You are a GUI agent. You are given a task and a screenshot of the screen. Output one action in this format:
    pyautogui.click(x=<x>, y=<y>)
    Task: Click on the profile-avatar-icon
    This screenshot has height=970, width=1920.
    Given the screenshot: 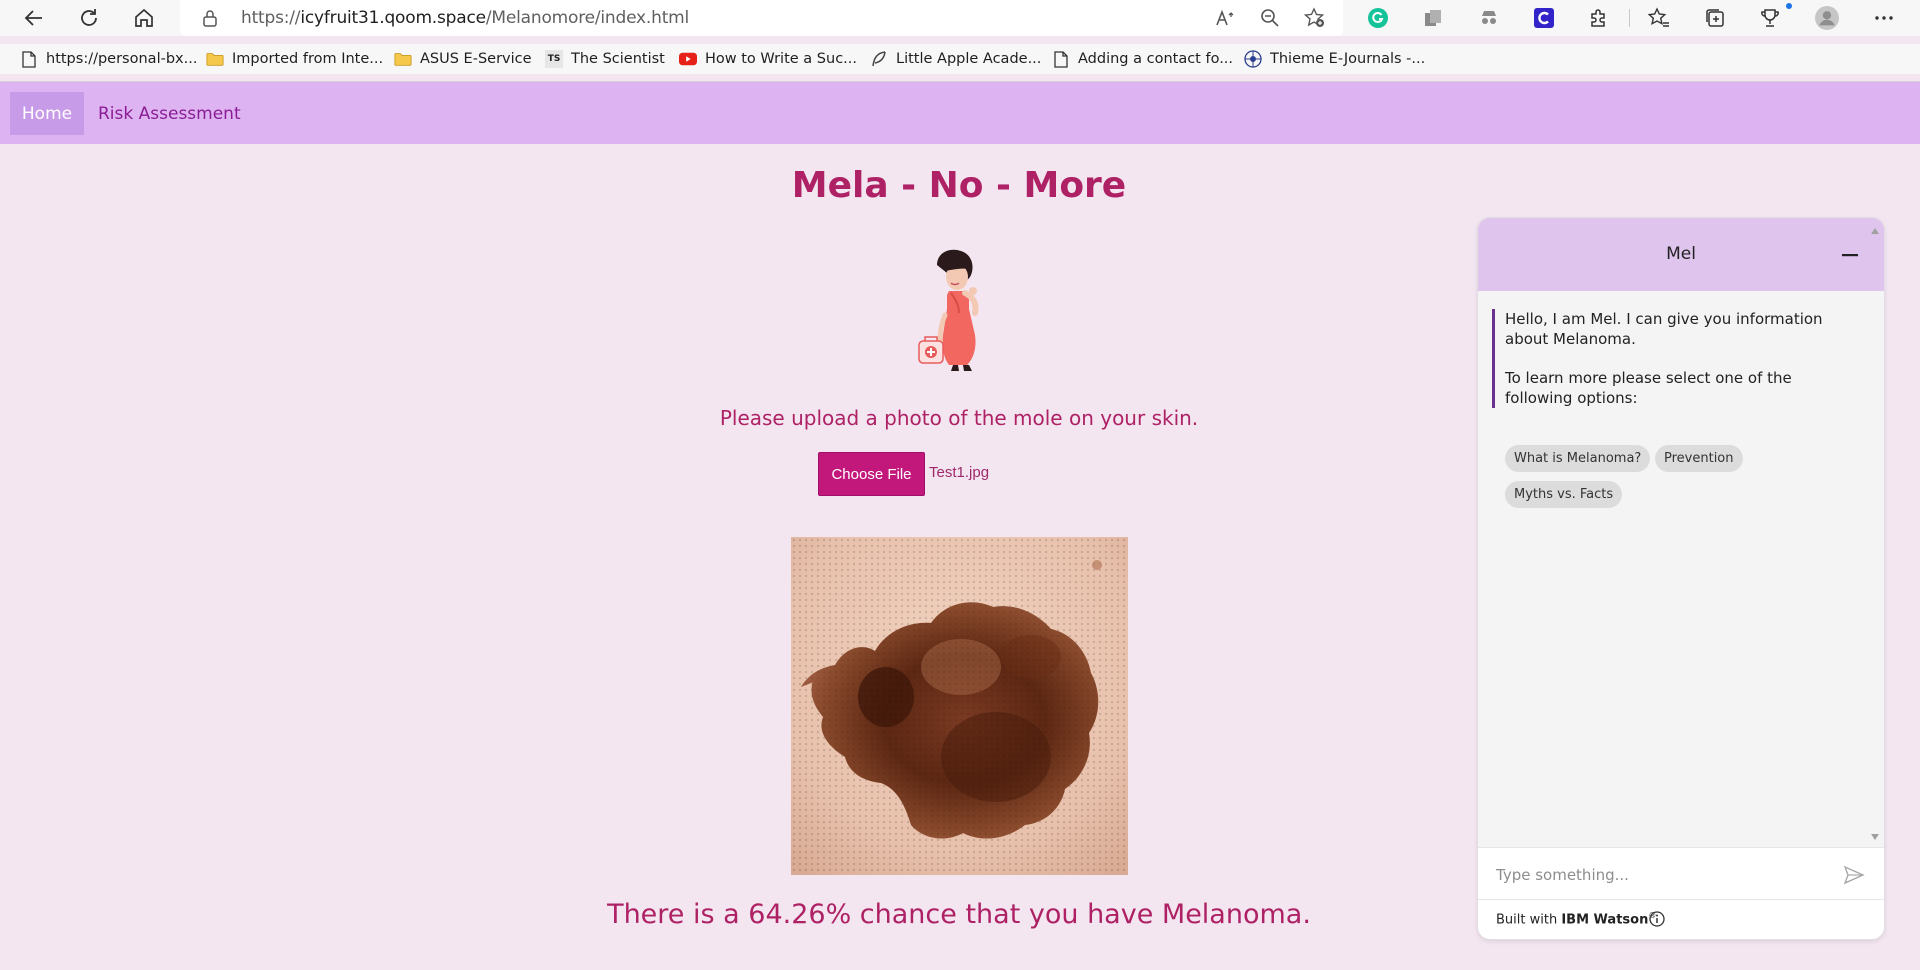 What is the action you would take?
    pyautogui.click(x=1827, y=18)
    